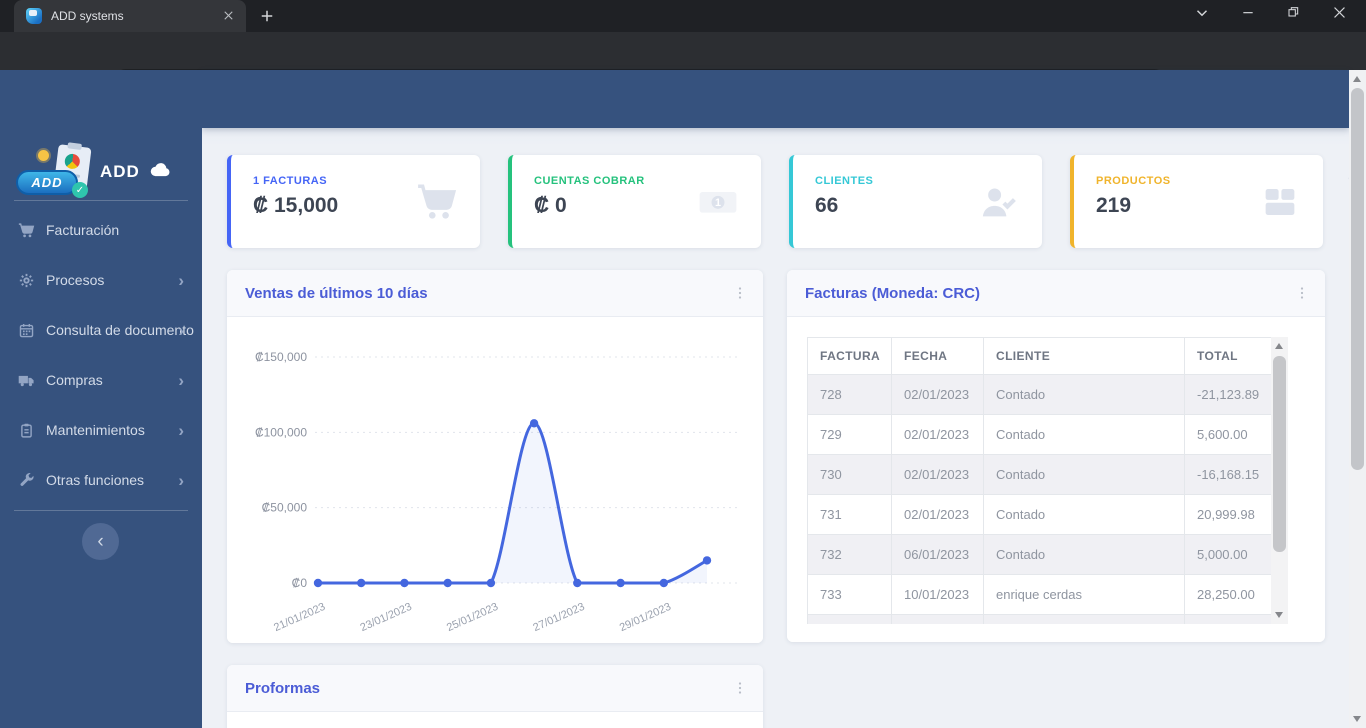 Image resolution: width=1366 pixels, height=728 pixels. I want to click on logo-cloud-graphic: ADD, so click(47, 182).